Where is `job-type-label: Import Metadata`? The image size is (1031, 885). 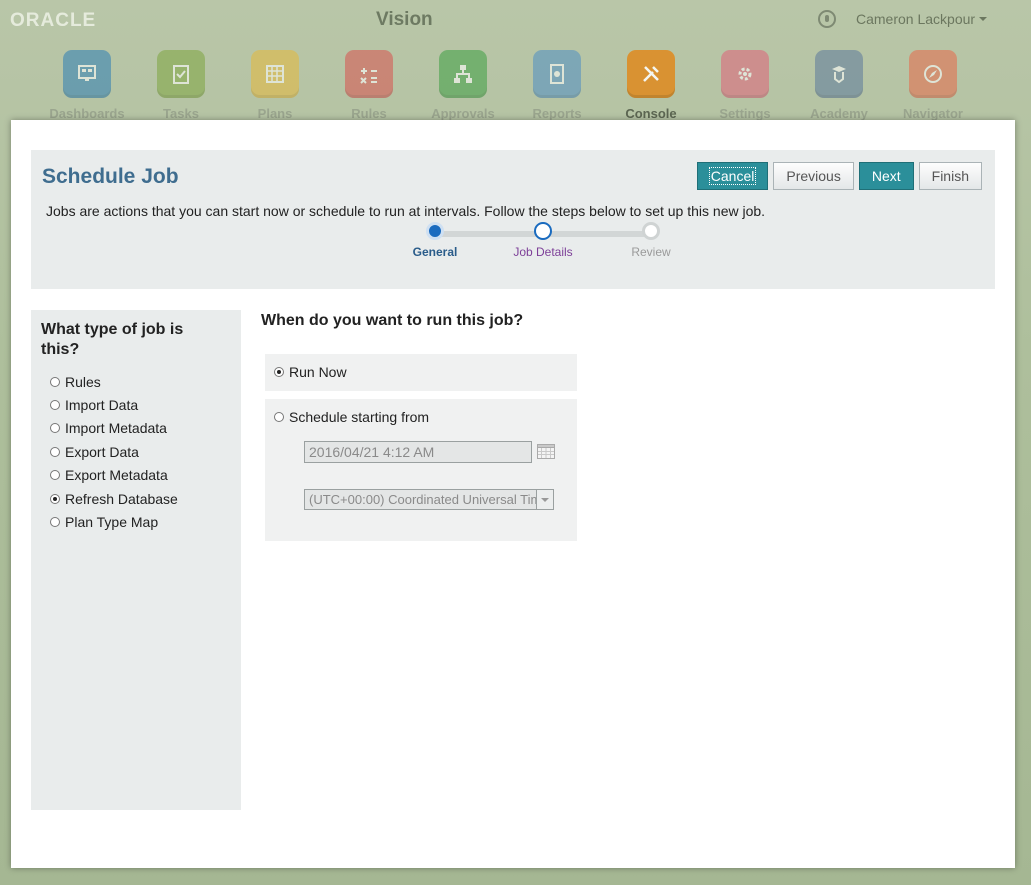
job-type-label: Import Metadata is located at coordinates (116, 428).